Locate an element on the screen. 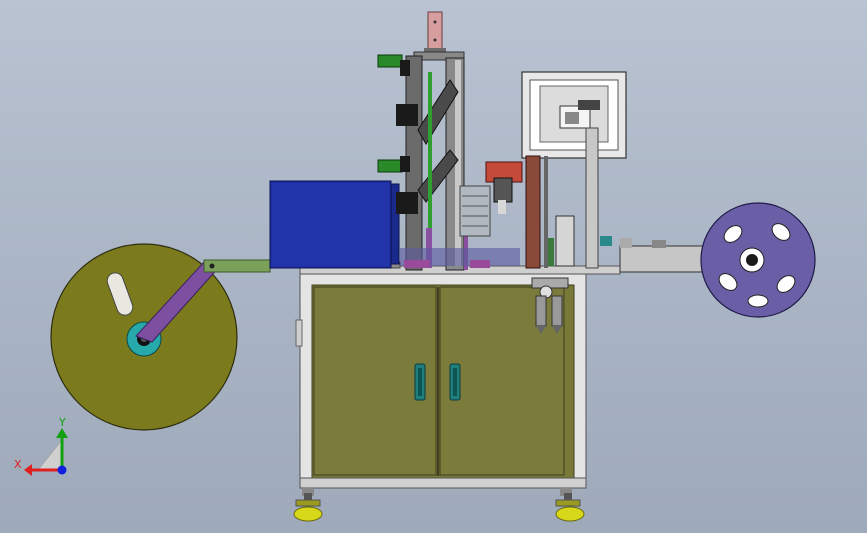 The width and height of the screenshot is (867, 538). axis-y-label: Y is located at coordinates (62, 422).